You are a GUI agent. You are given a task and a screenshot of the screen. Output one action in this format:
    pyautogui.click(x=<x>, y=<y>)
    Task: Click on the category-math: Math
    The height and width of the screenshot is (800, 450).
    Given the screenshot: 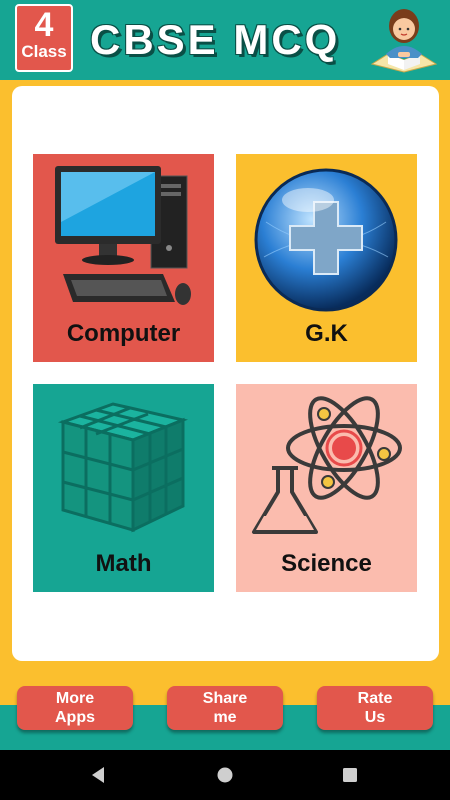 What is the action you would take?
    pyautogui.click(x=123, y=488)
    